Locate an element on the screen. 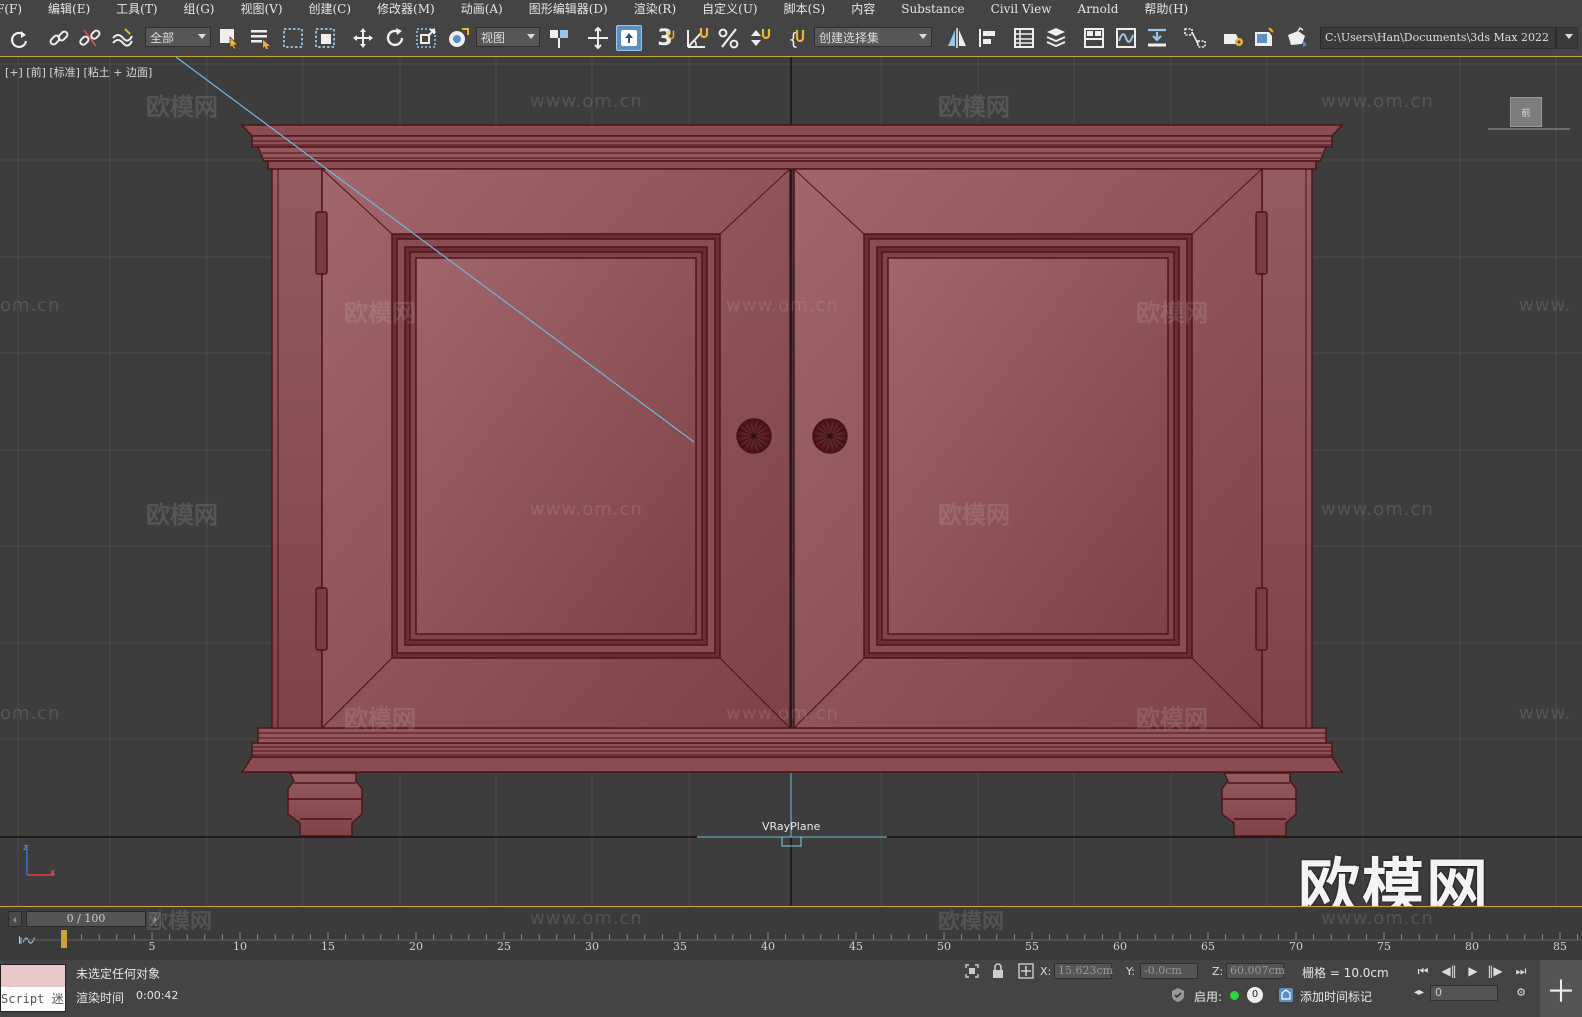 The width and height of the screenshot is (1582, 1017). maxscript-output is located at coordinates (33, 976).